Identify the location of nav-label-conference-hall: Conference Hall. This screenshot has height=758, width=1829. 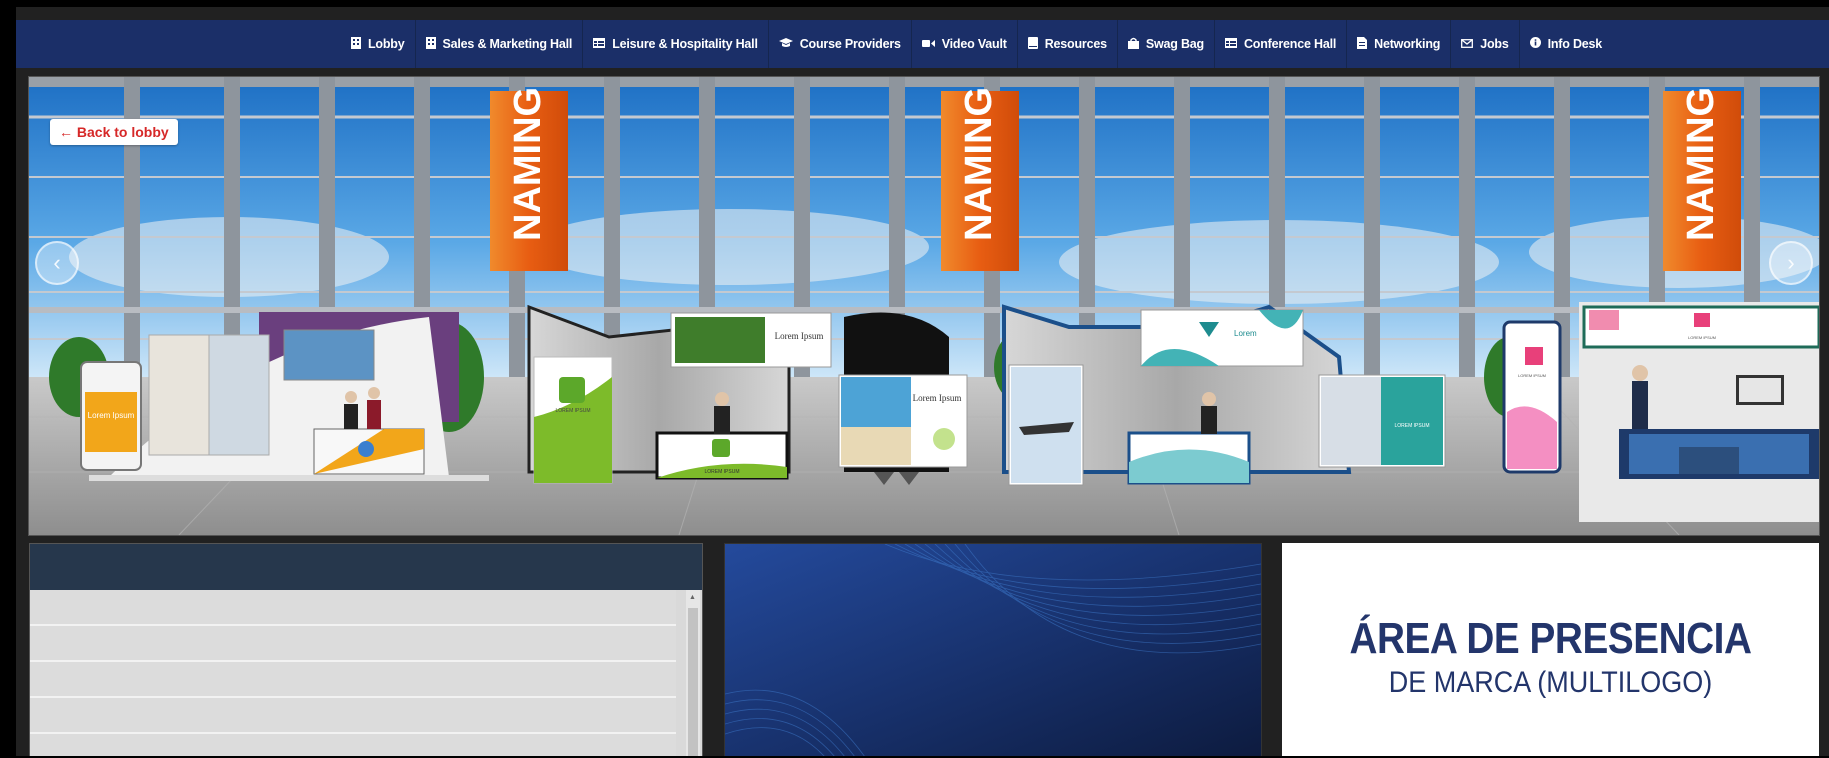
(1290, 44).